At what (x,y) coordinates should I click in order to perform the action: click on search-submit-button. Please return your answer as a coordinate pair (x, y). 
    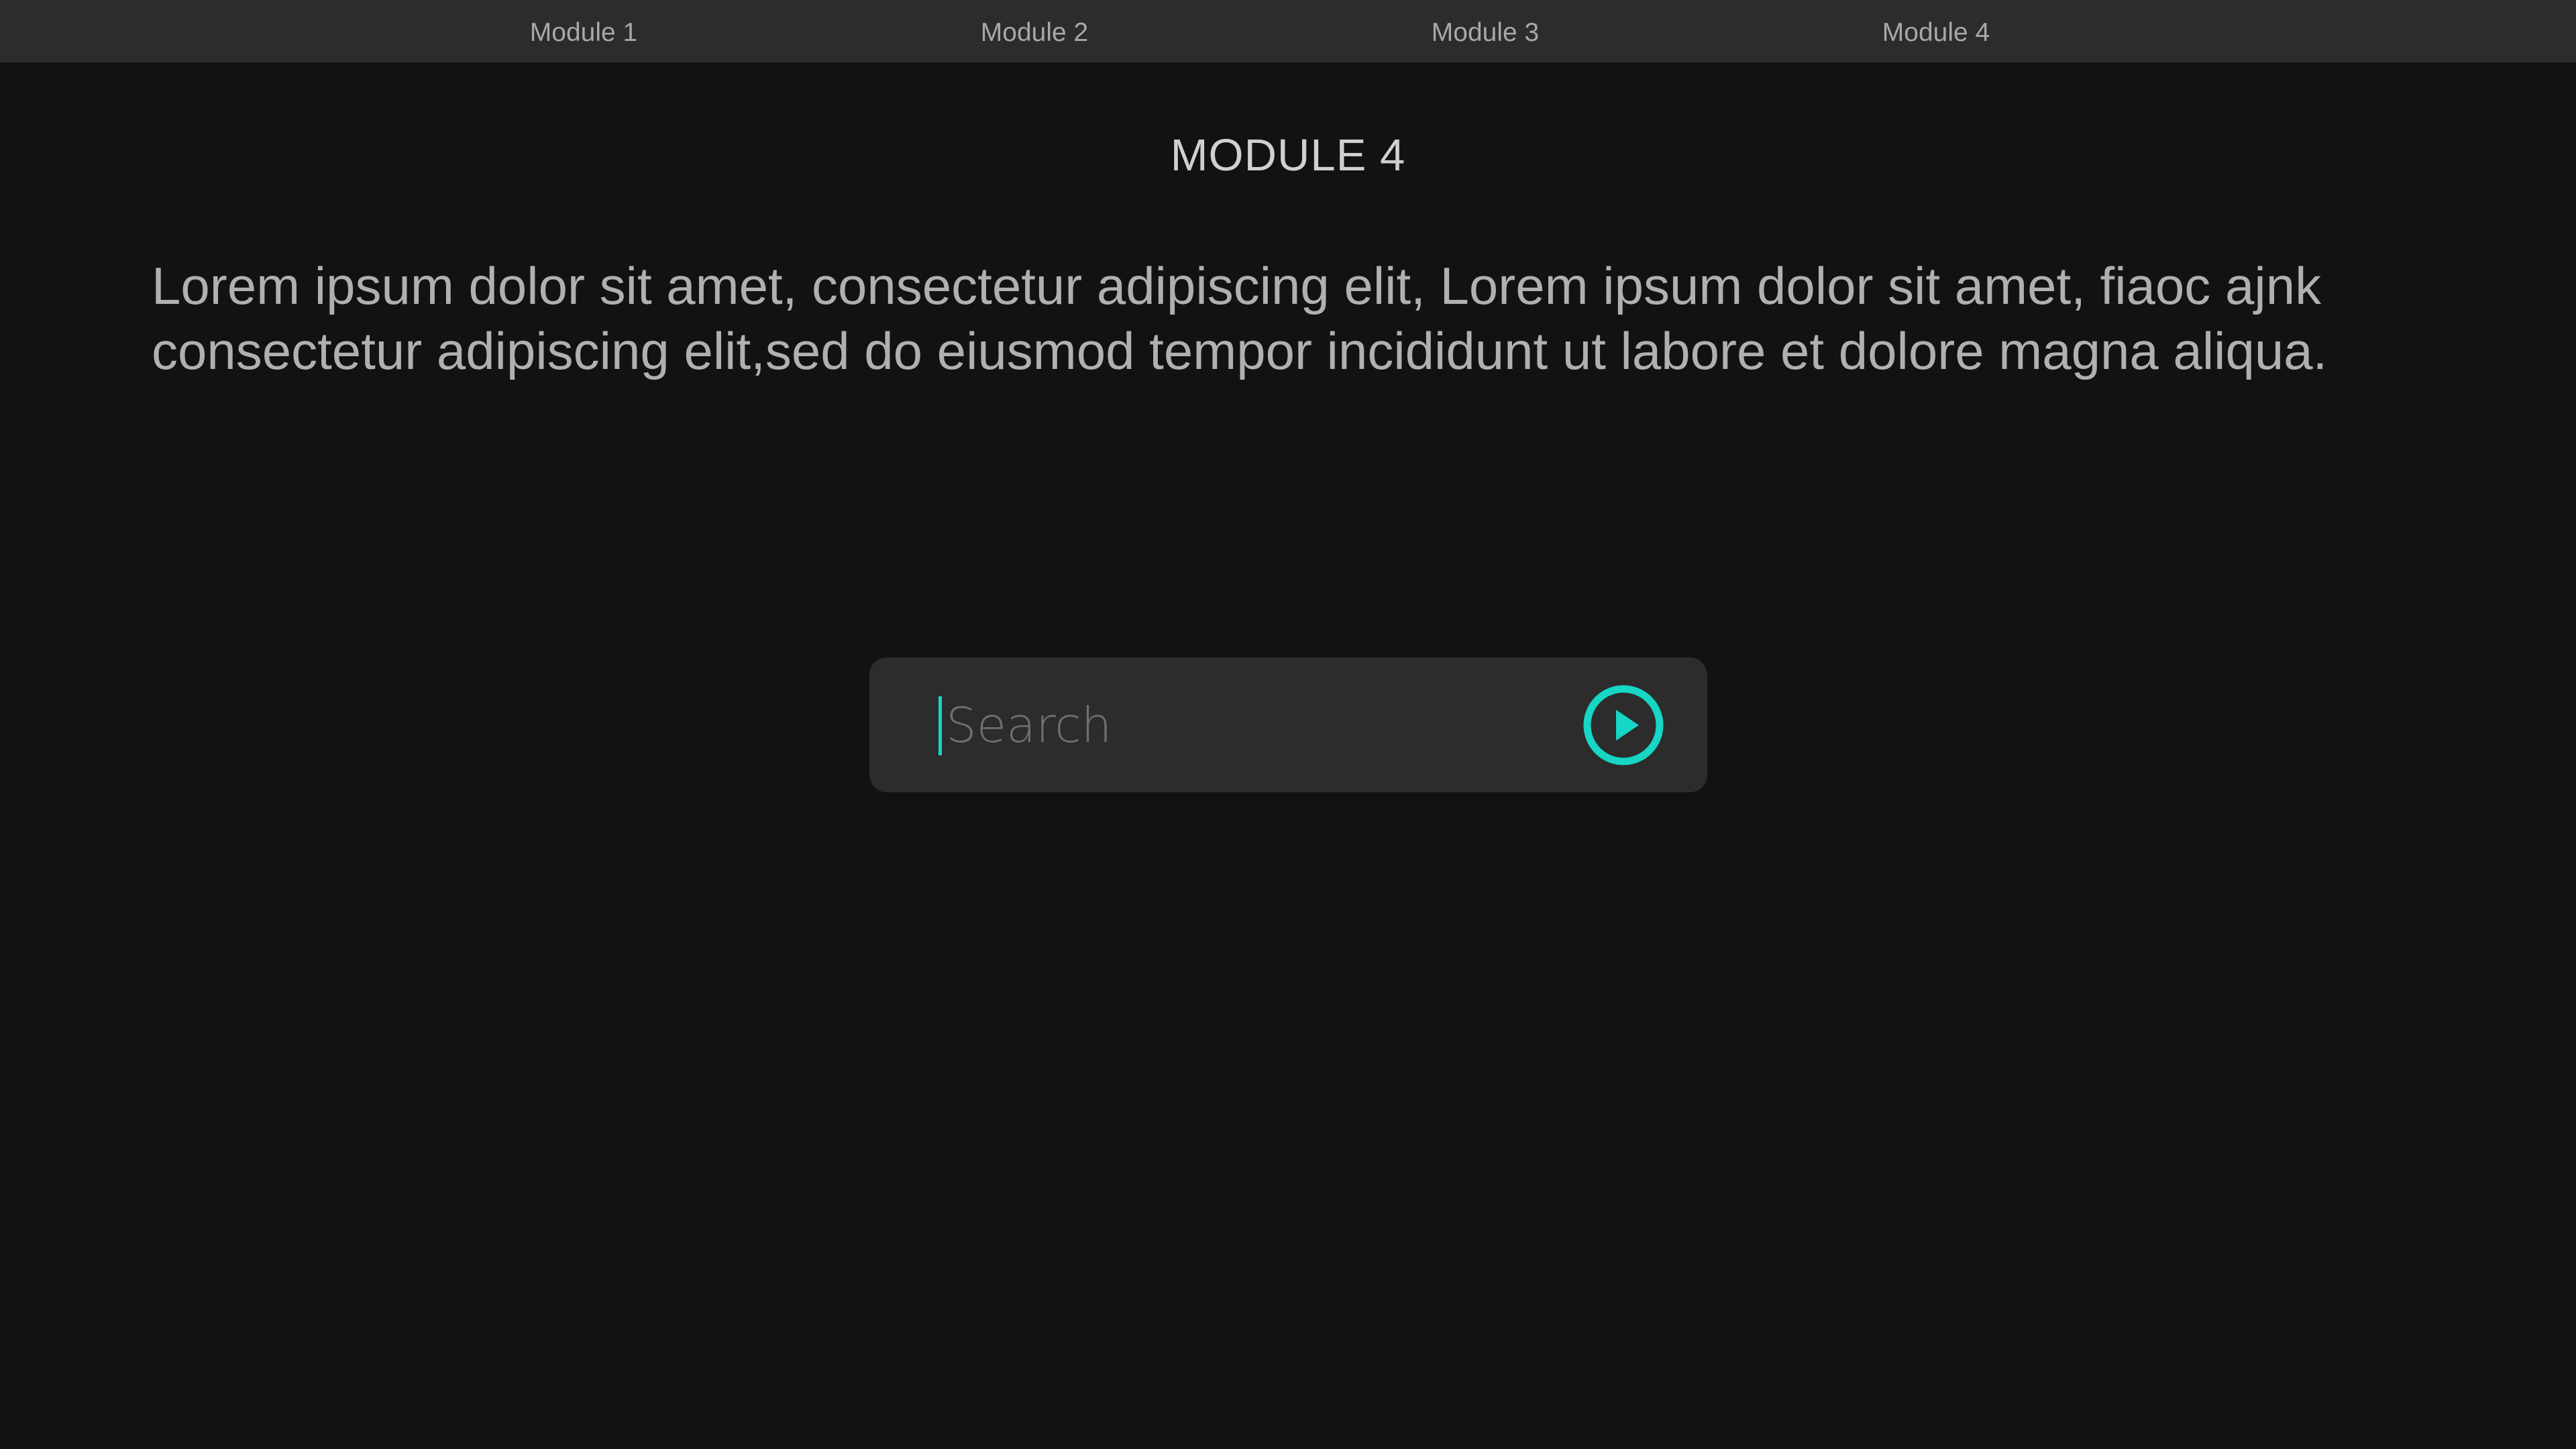
    Looking at the image, I should click on (1623, 725).